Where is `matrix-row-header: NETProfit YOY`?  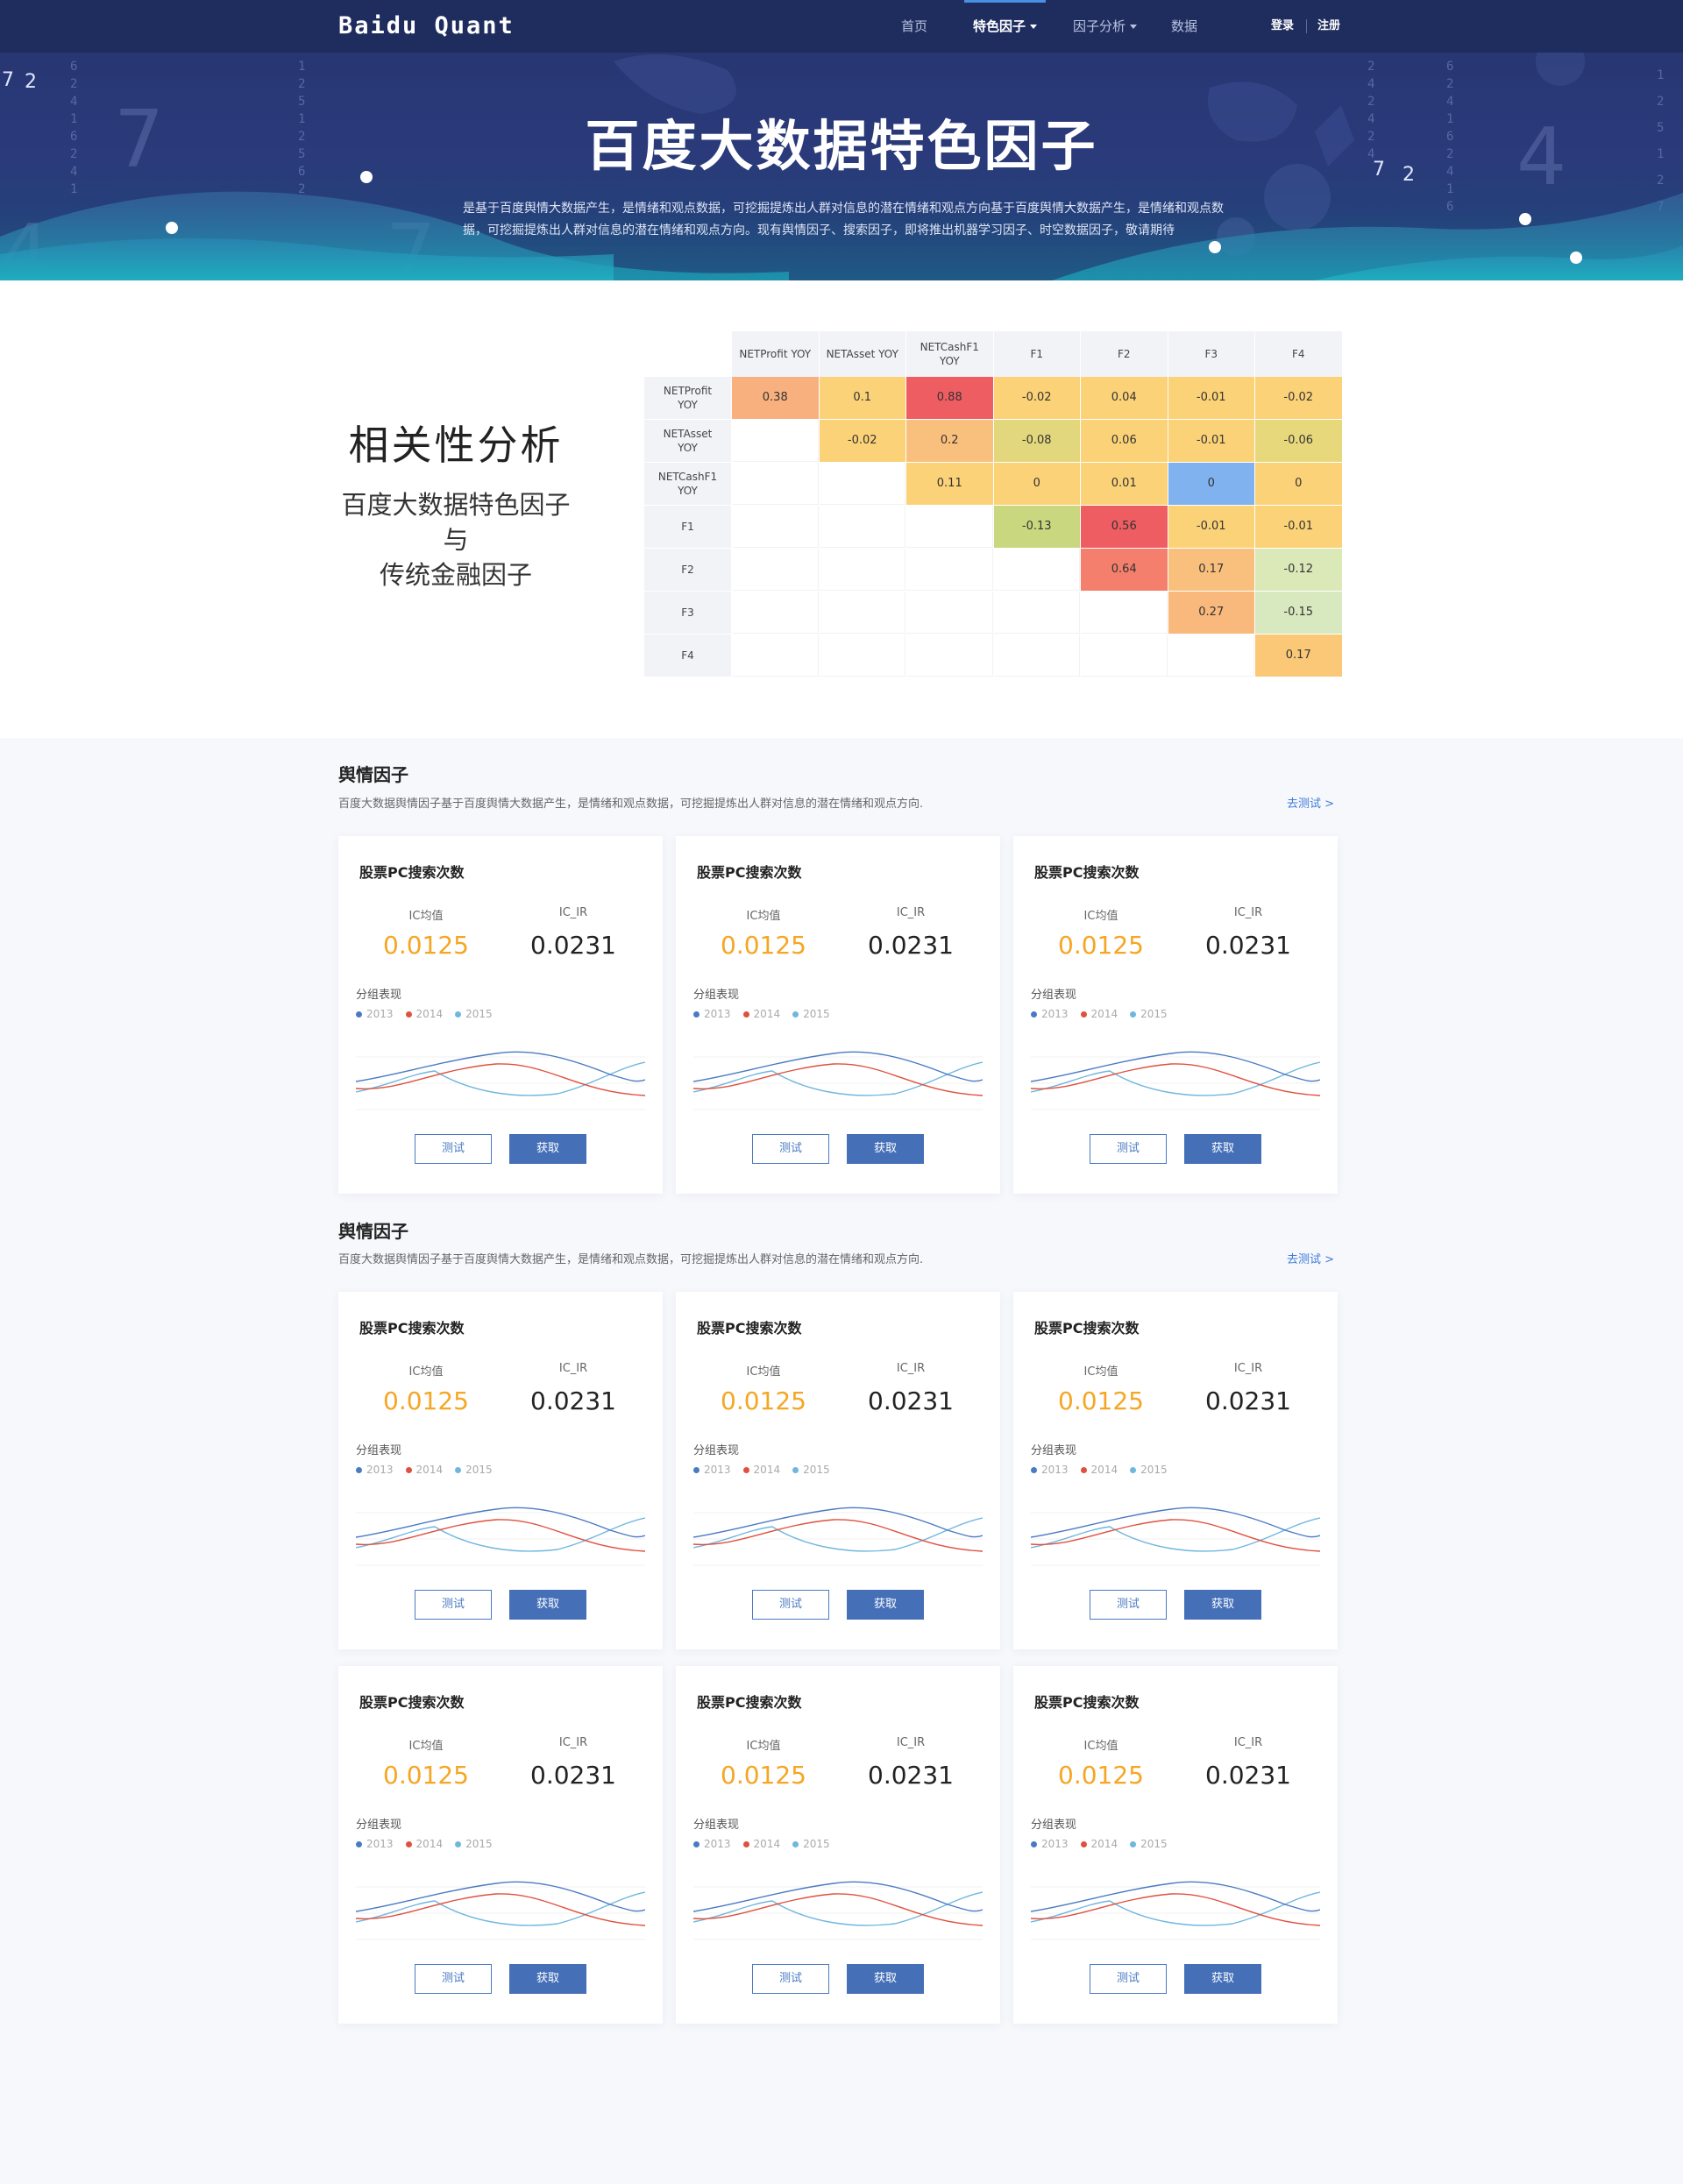
matrix-row-header: NETProfit YOY is located at coordinates (688, 398).